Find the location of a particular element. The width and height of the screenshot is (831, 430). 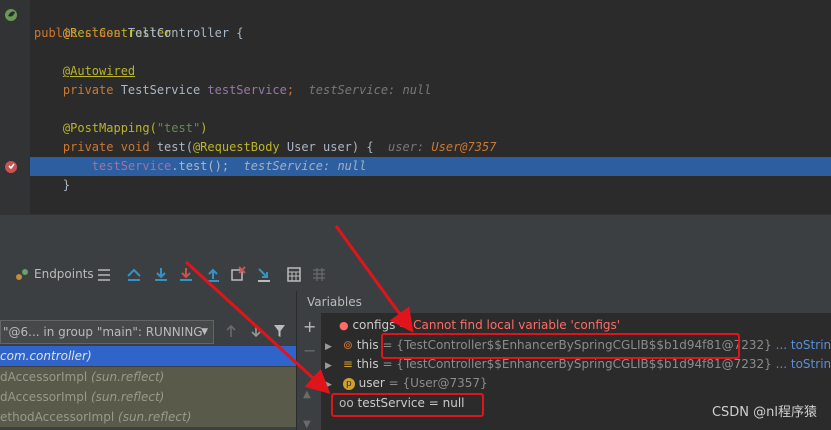

debug-toolbar: Endpoints is located at coordinates (415, 275).